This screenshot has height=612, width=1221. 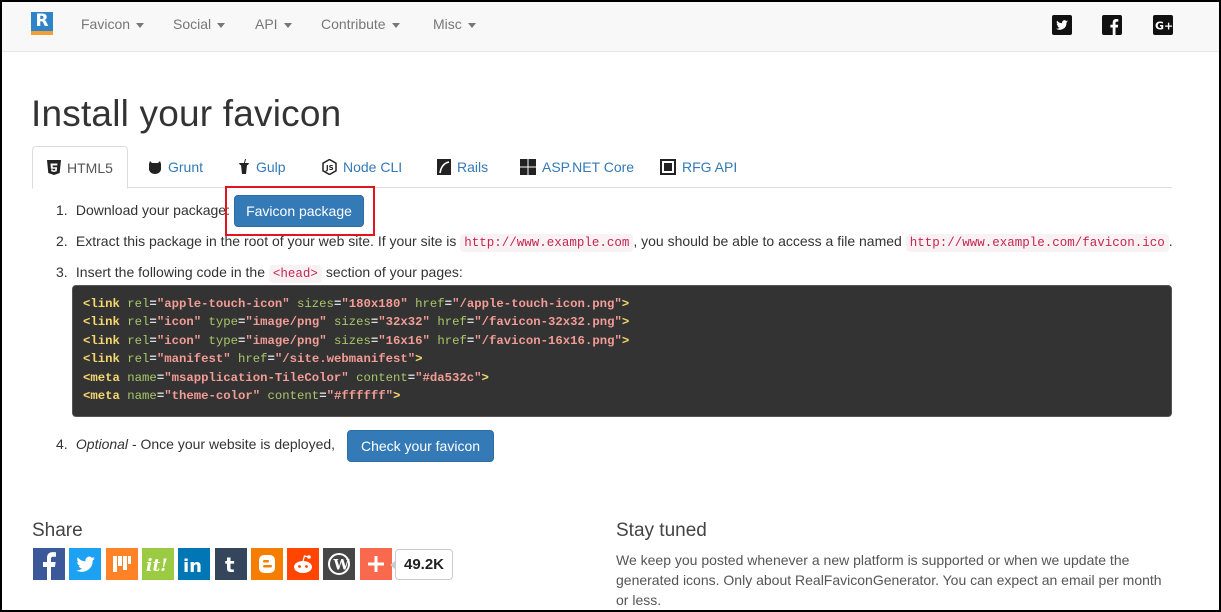 What do you see at coordinates (102, 444) in the screenshot?
I see `optional-label: Optional` at bounding box center [102, 444].